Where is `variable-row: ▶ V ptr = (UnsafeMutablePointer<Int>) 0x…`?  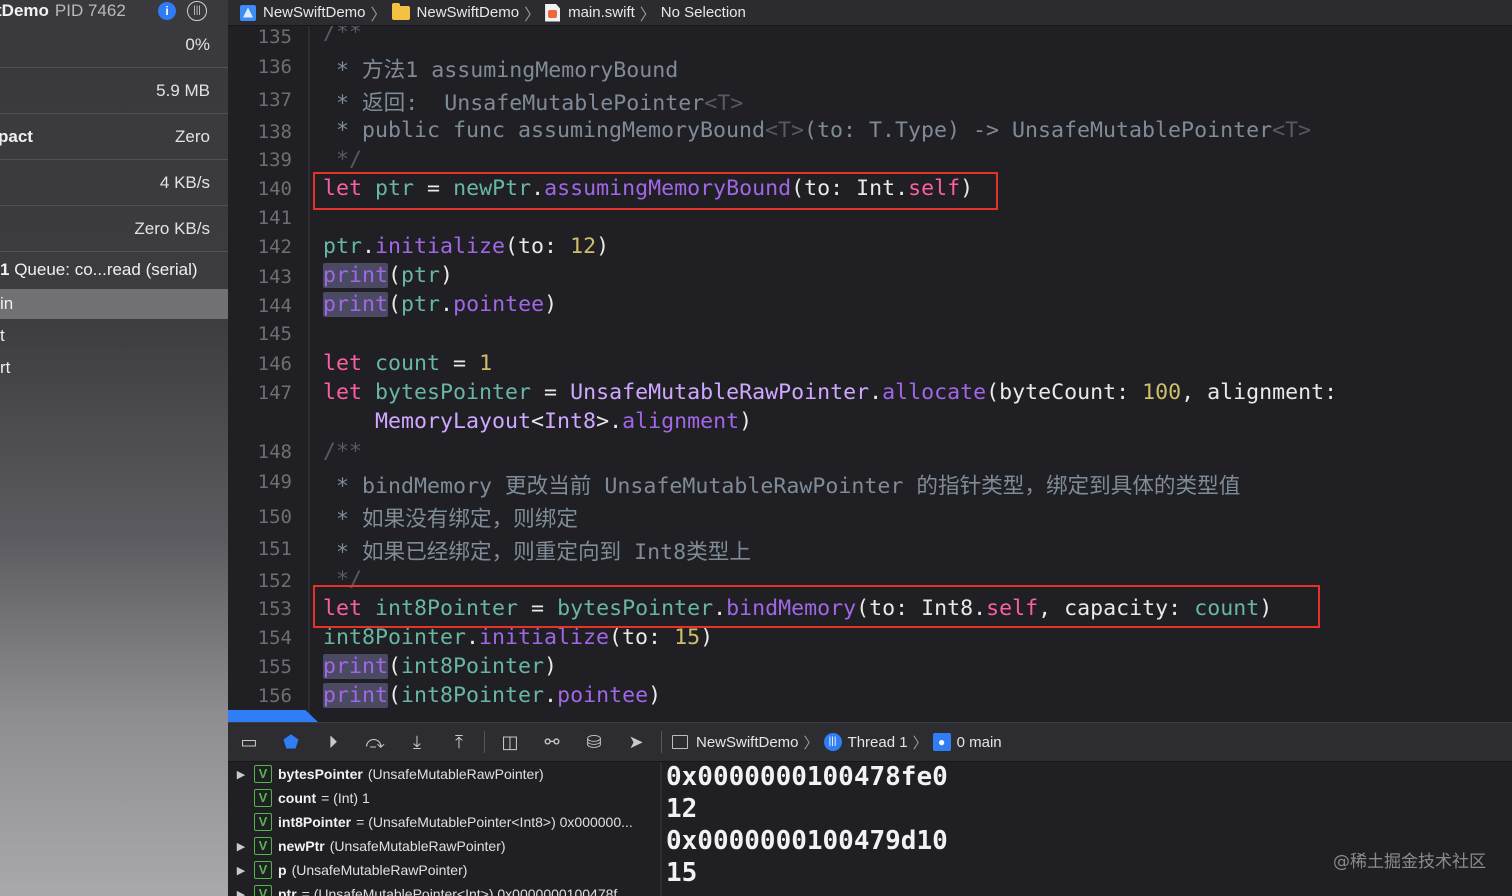 variable-row: ▶ V ptr = (UnsafeMutablePointer<Int>) 0x… is located at coordinates (444, 889).